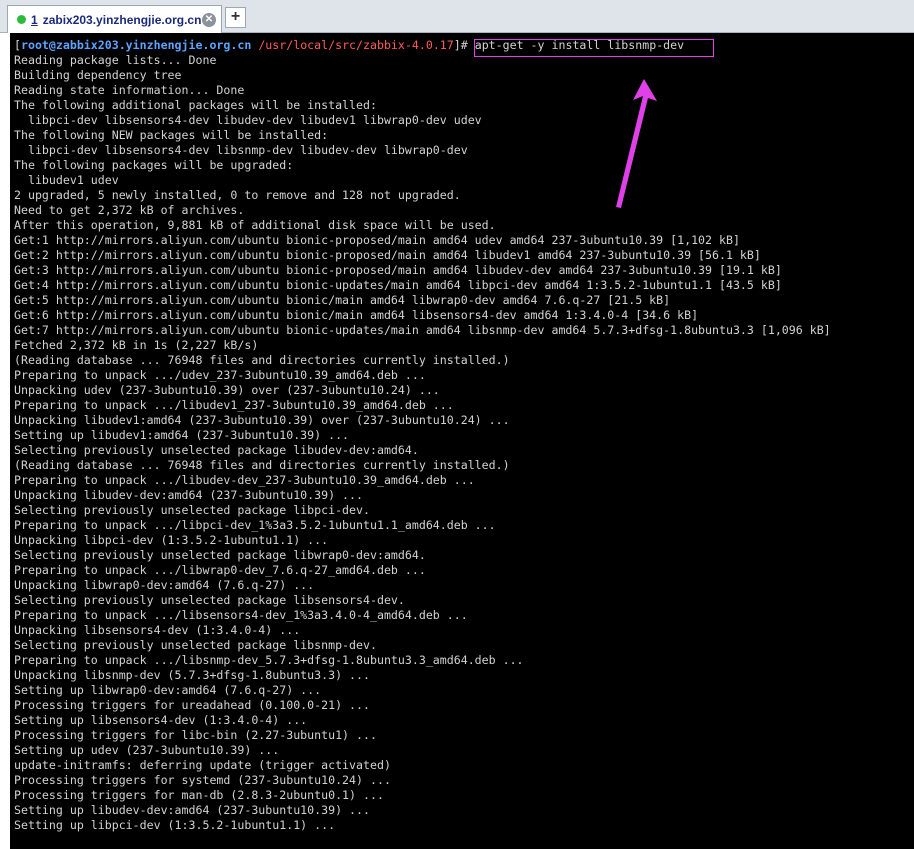  Describe the element at coordinates (98, 75) in the screenshot. I see `output-line: Building dependency tree` at that location.